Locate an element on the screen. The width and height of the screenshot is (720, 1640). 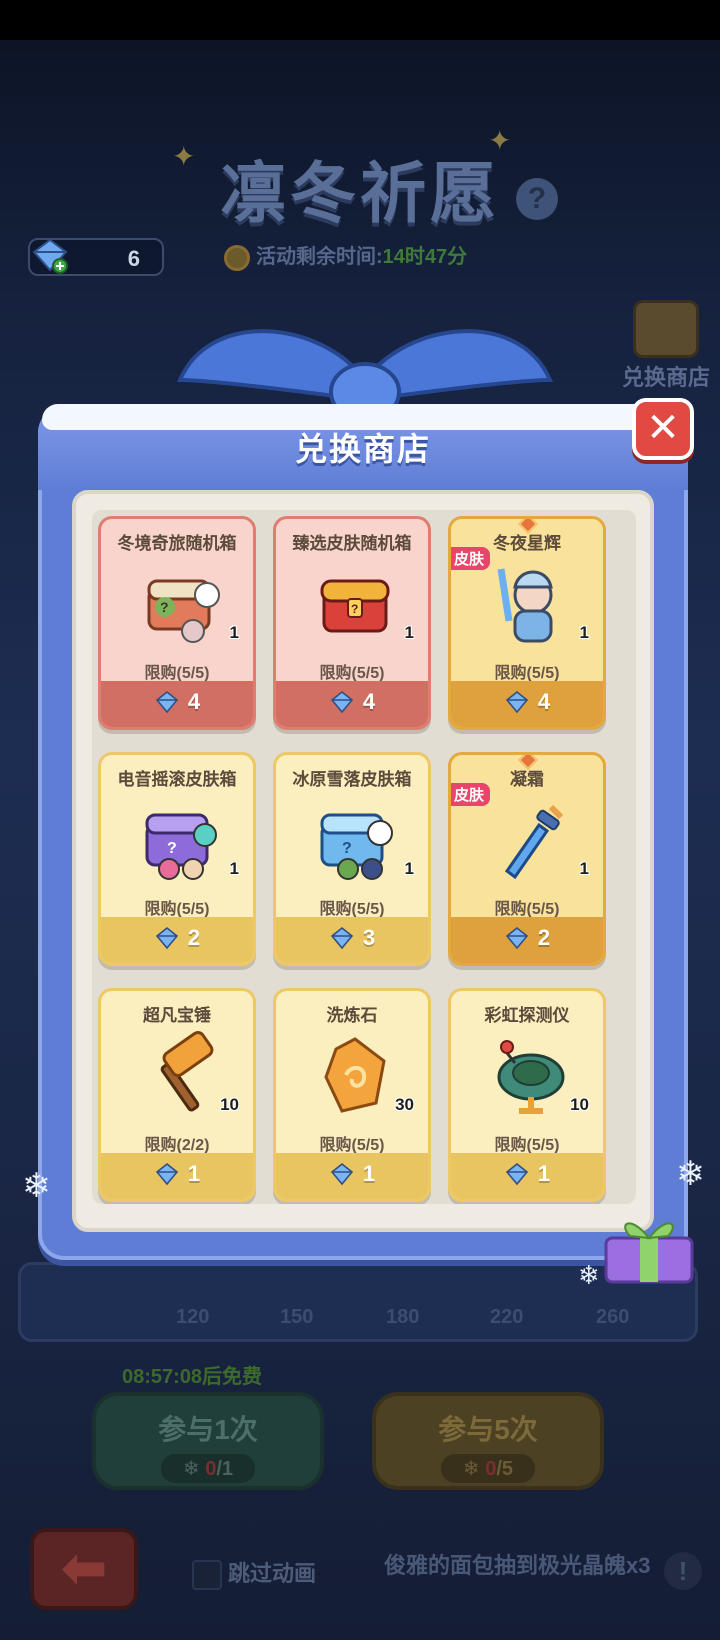
item-name: 电音摇滚皮肤箱 is located at coordinates (177, 779).